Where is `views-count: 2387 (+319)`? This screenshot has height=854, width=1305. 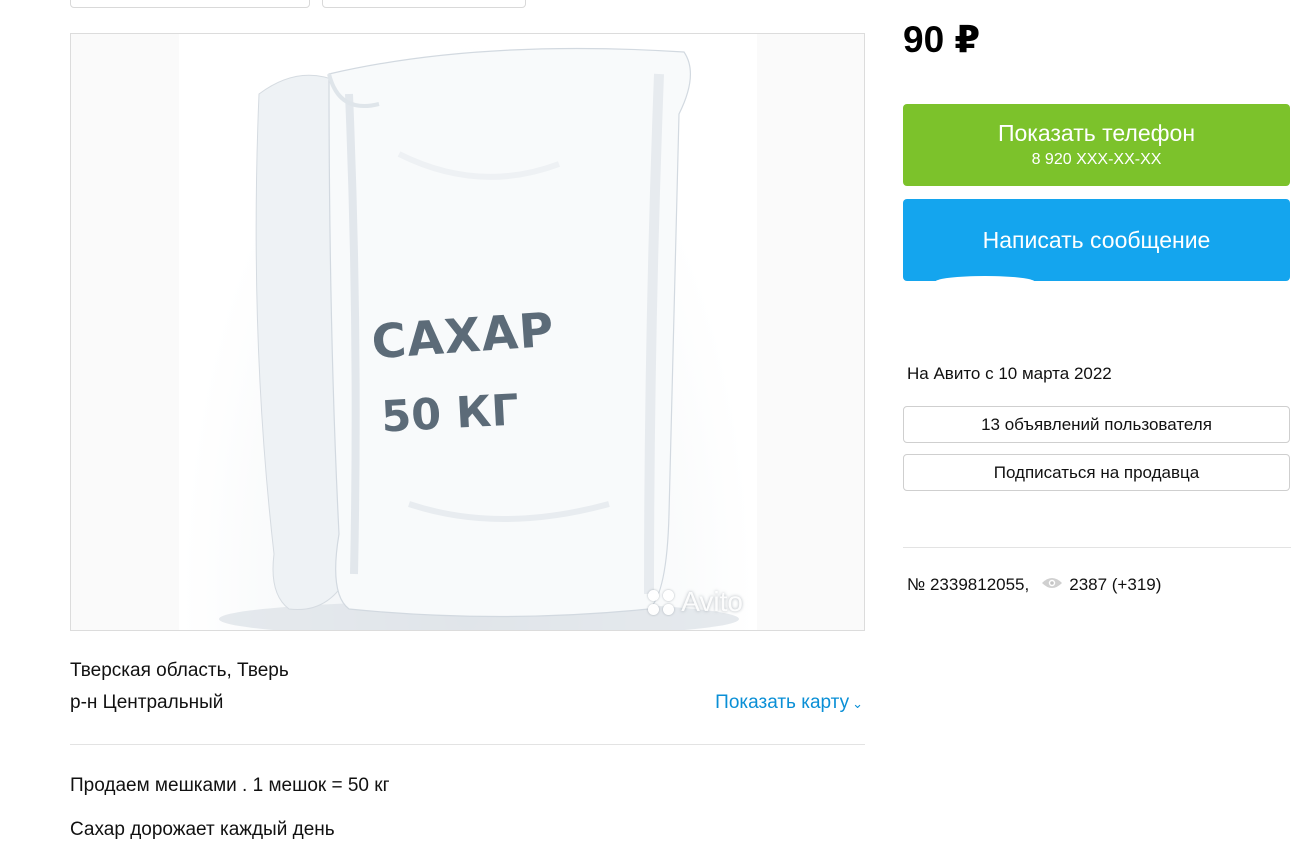
views-count: 2387 (+319) is located at coordinates (1115, 584).